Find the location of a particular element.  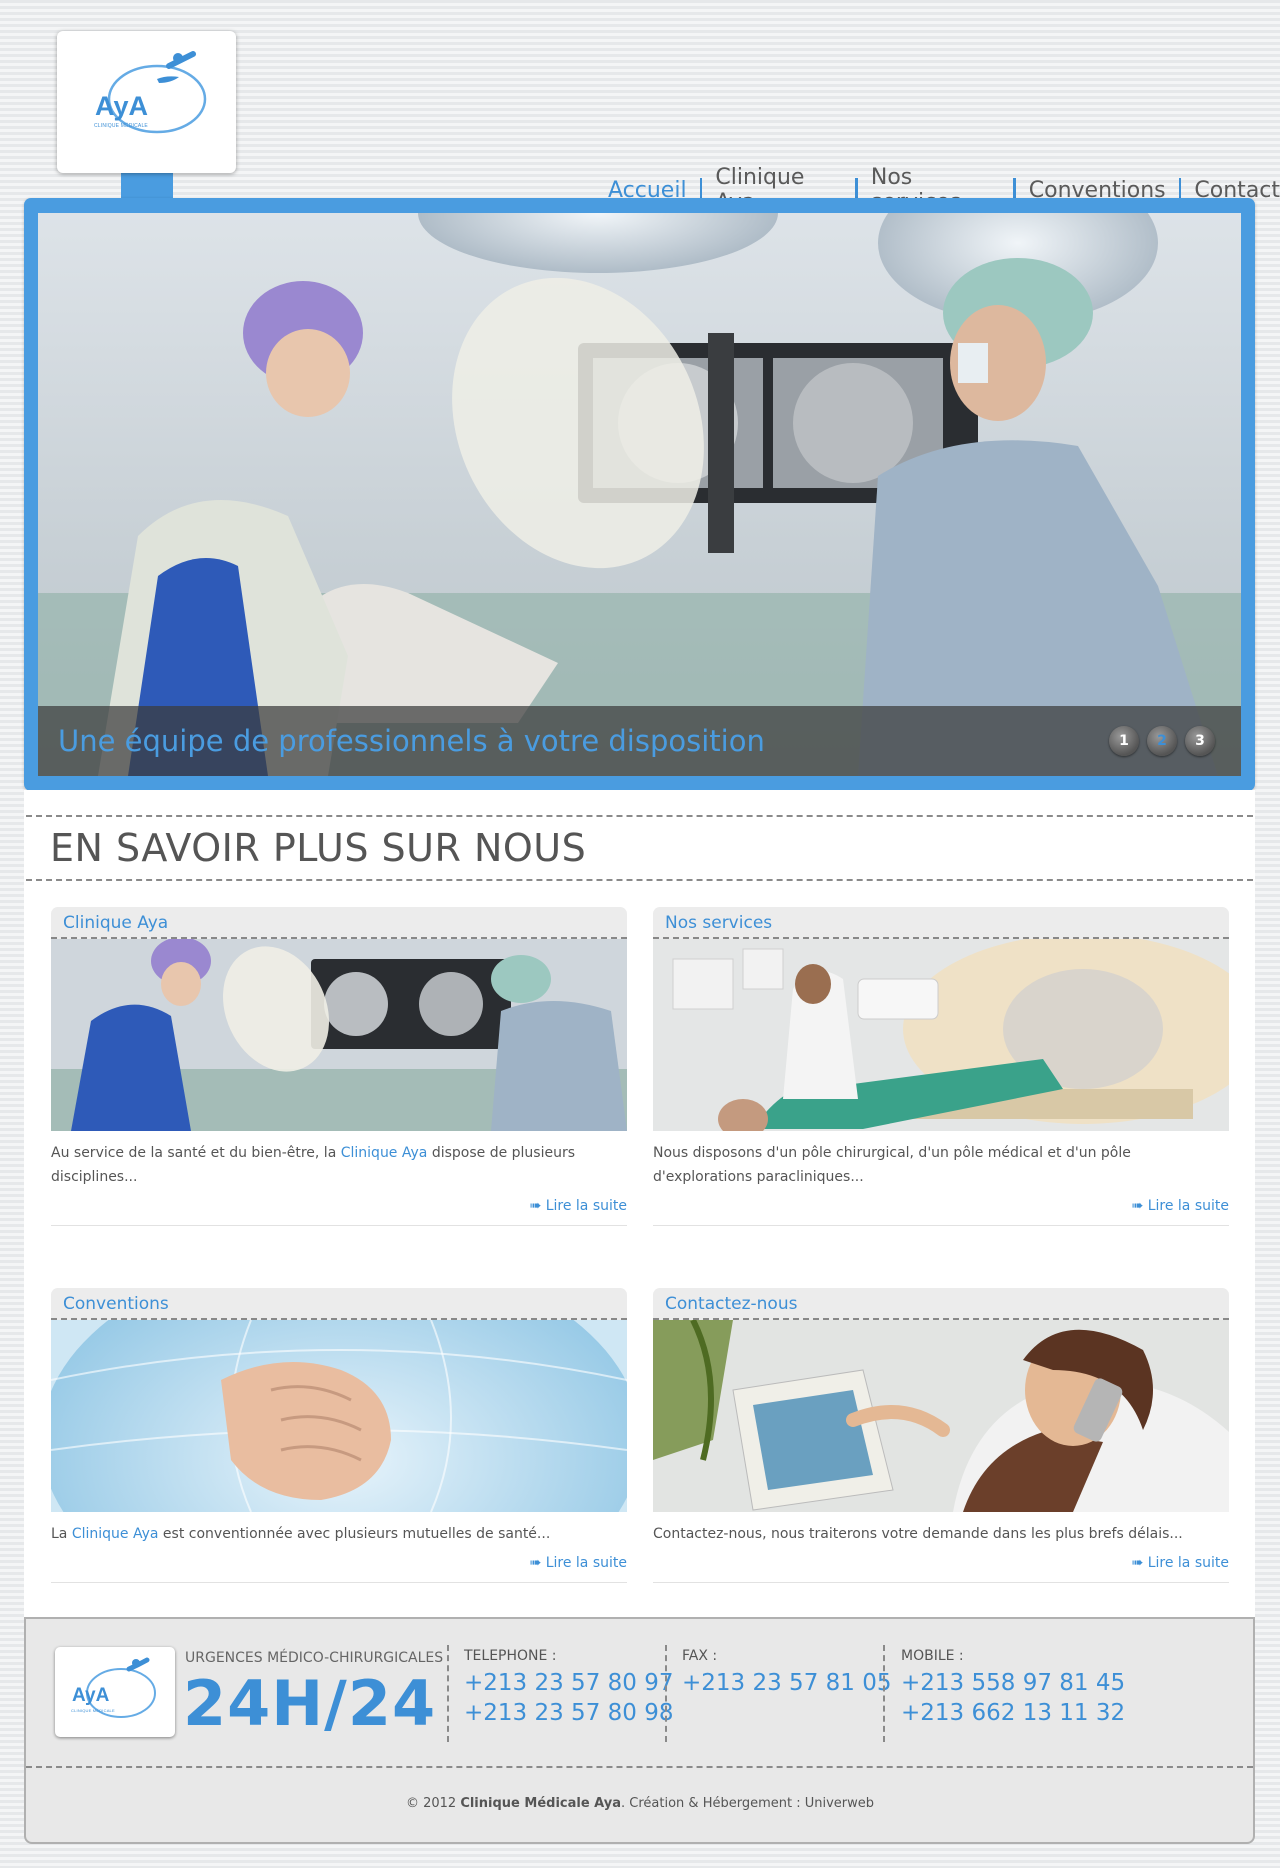

card-text: La is located at coordinates (61, 1534).